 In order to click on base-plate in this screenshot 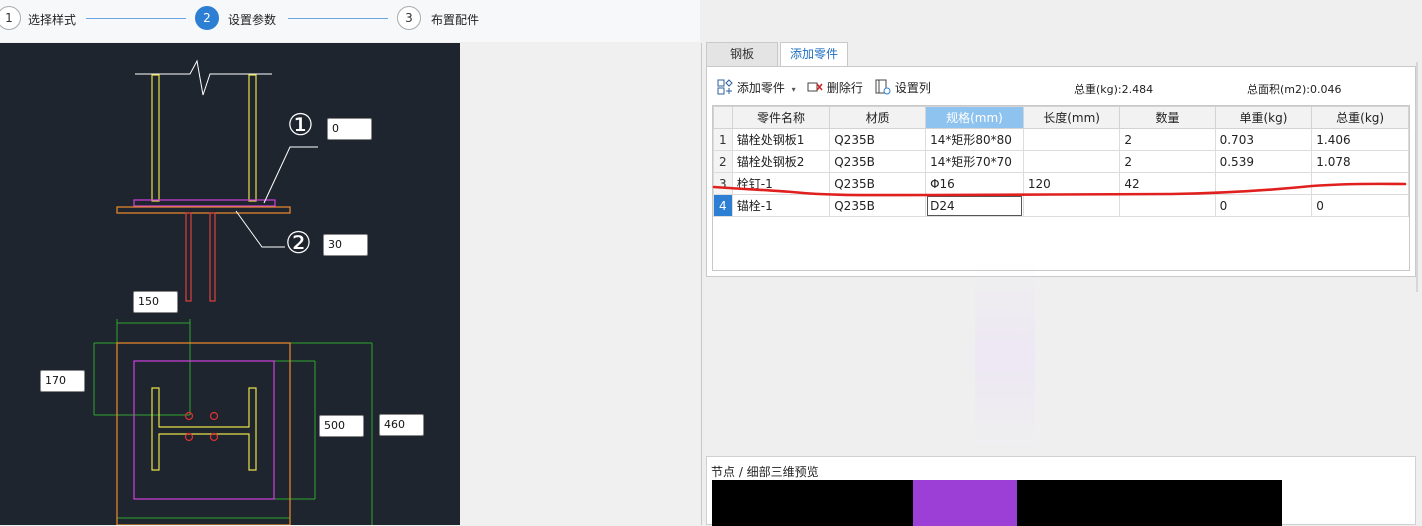, I will do `click(203, 210)`.